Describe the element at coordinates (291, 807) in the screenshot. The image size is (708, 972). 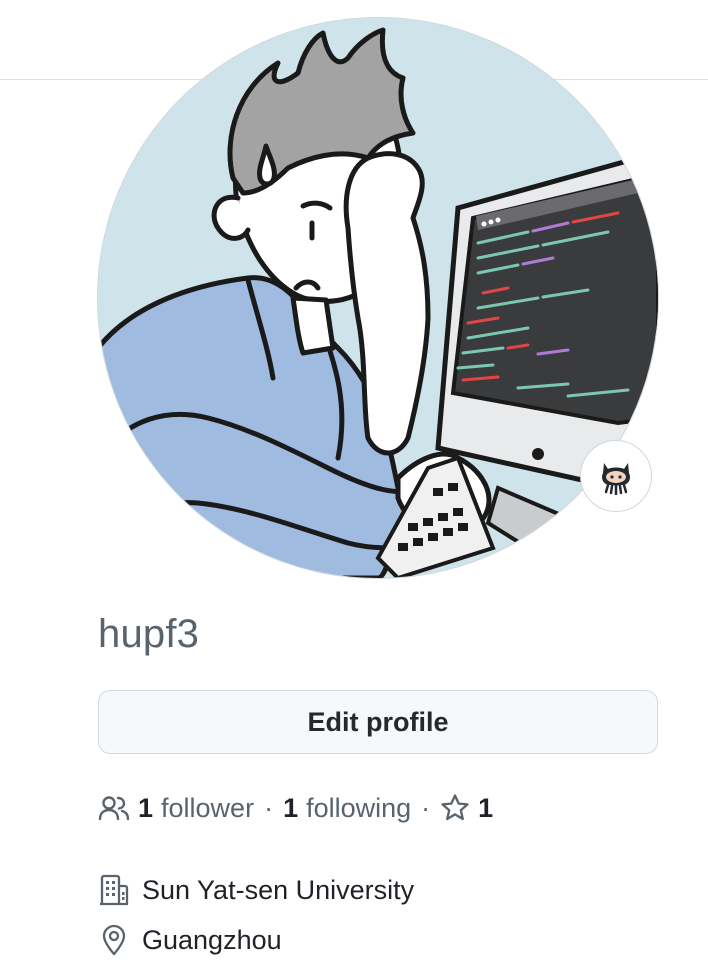
I see `following-count: 1` at that location.